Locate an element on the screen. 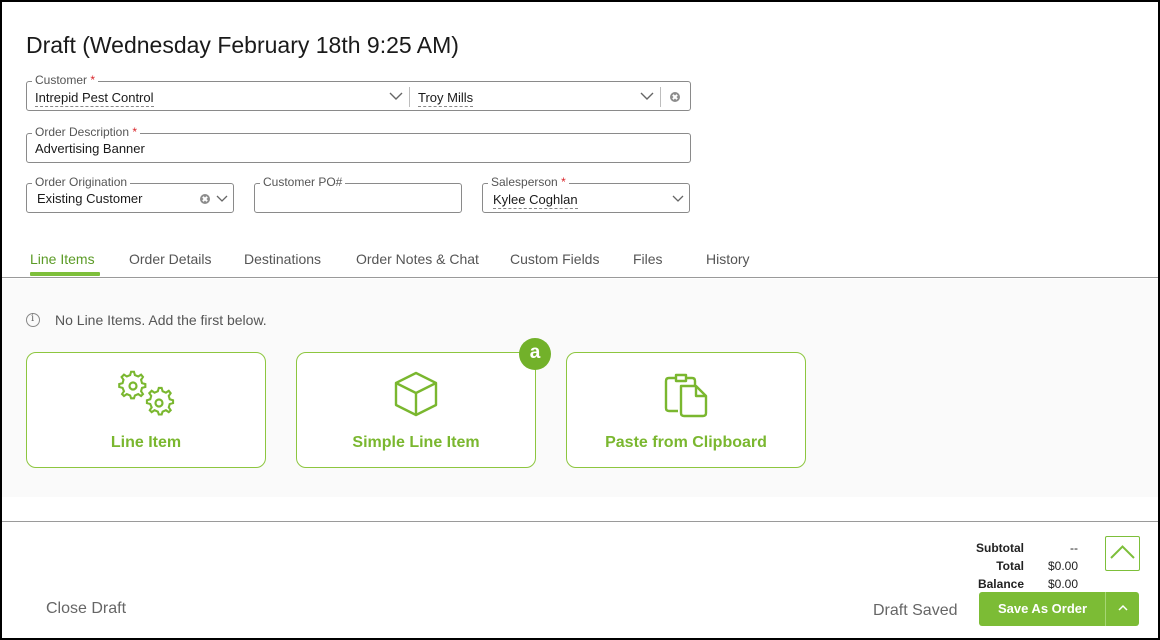 The width and height of the screenshot is (1160, 640). customer-value: Intrepid Pest Control is located at coordinates (94, 98).